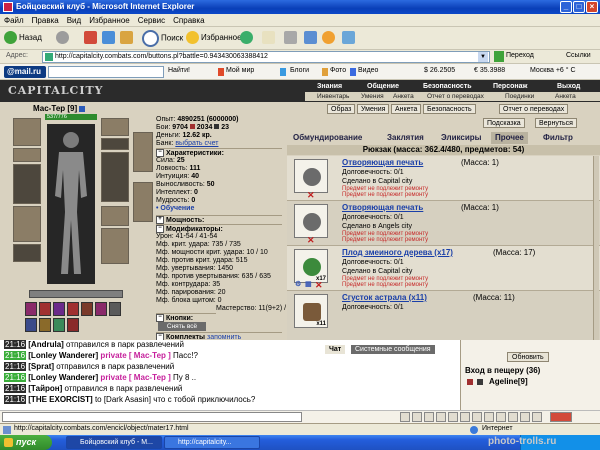 The height and width of the screenshot is (450, 600). I want to click on subnav-skills: Умения, so click(372, 96).